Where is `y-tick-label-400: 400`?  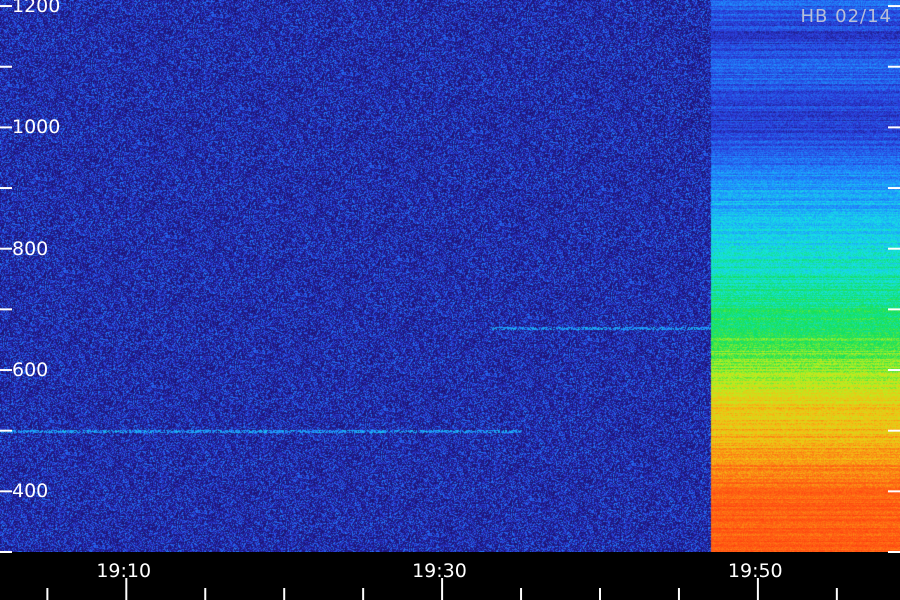
y-tick-label-400: 400 is located at coordinates (30, 491).